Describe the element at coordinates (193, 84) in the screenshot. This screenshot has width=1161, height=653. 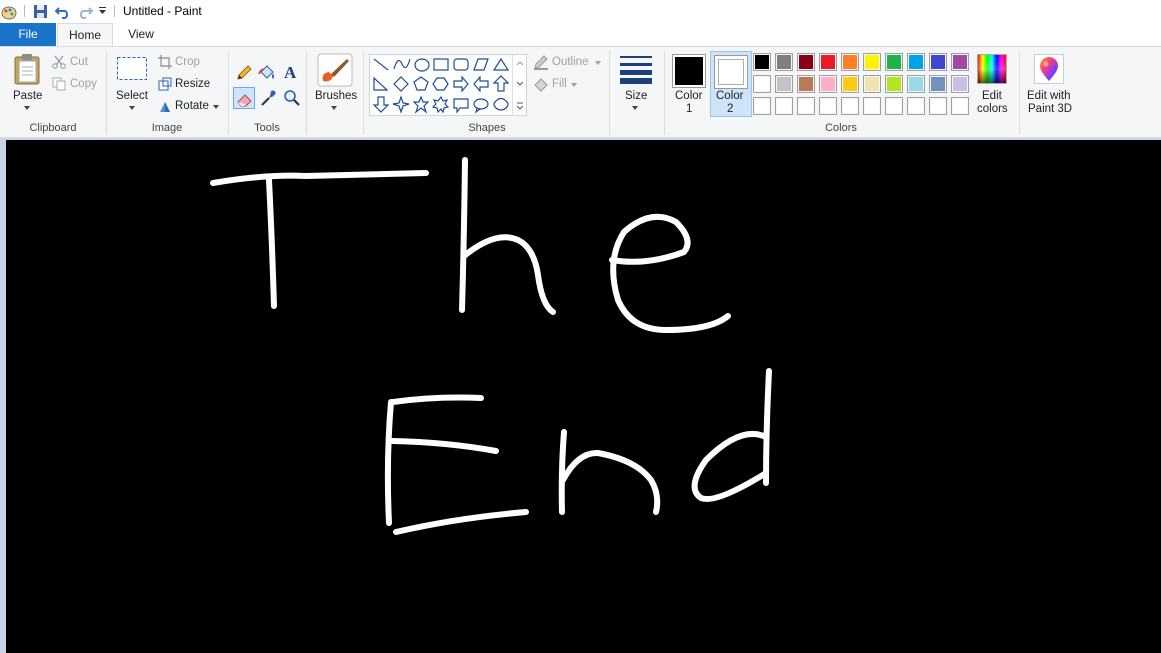
I see `resize-label: Resize` at that location.